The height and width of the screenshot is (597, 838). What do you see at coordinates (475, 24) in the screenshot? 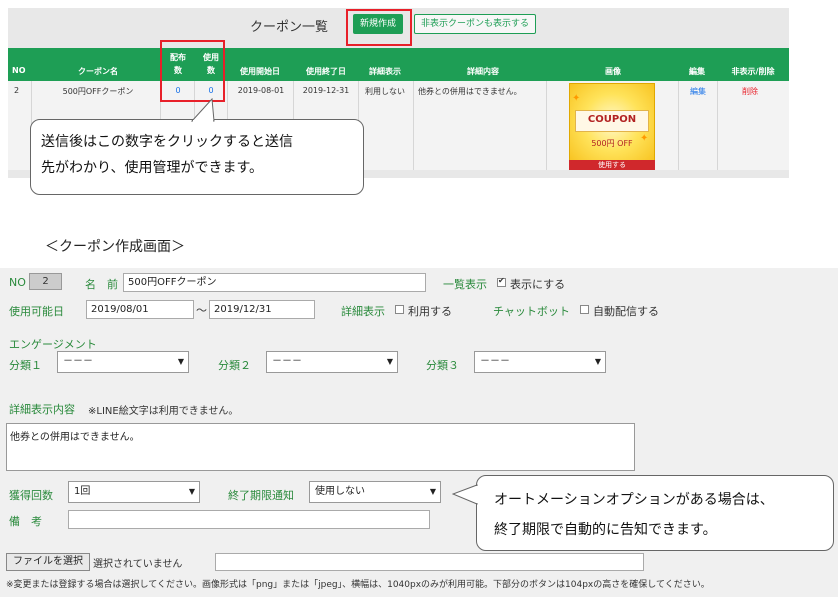
I see `show-hidden-coupons-button: 非表示クーポンも表示する` at bounding box center [475, 24].